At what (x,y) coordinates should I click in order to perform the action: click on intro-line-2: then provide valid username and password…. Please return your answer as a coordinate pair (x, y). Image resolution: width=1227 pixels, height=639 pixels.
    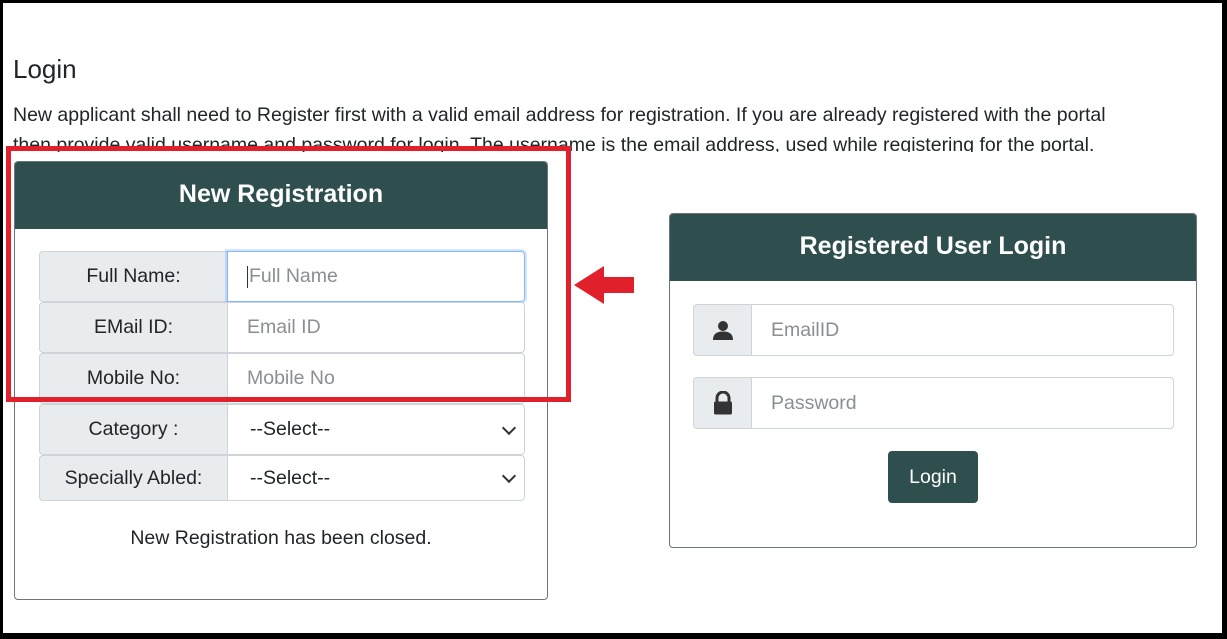
    Looking at the image, I should click on (554, 143).